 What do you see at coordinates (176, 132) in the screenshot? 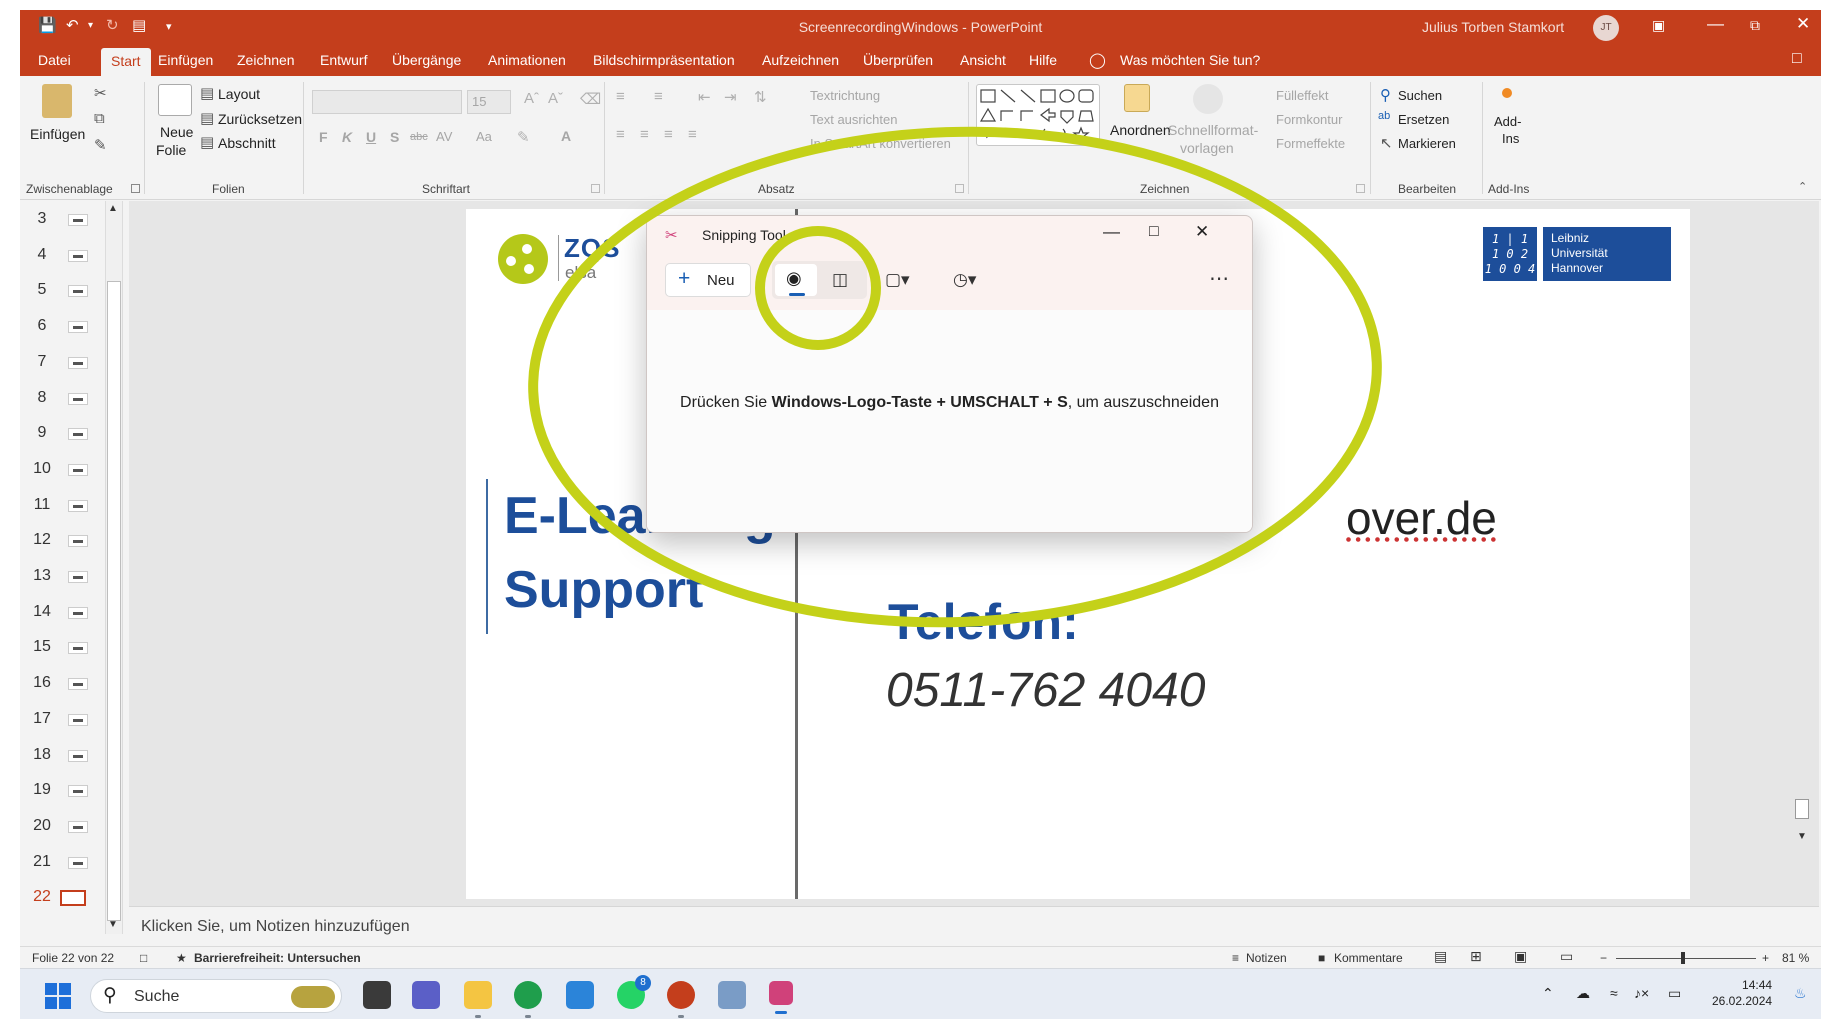
I see `new-slide-label-1: Neue` at bounding box center [176, 132].